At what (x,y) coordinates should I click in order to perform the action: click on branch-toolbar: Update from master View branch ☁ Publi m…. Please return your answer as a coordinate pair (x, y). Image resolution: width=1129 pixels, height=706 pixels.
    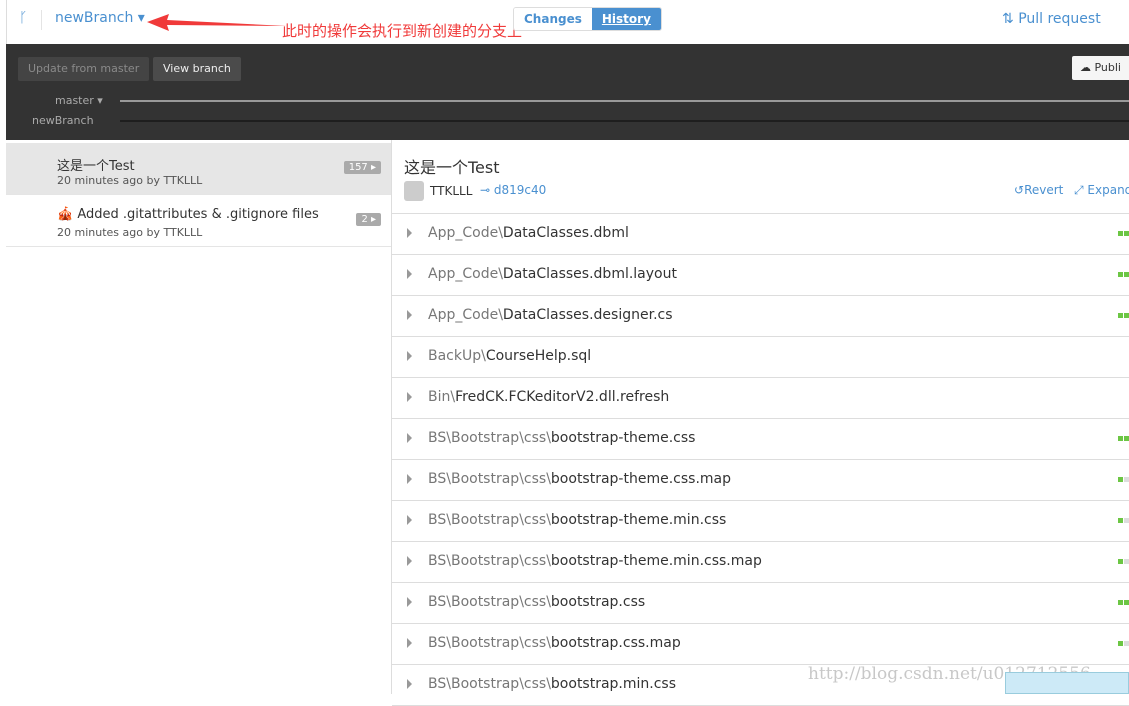
    Looking at the image, I should click on (567, 92).